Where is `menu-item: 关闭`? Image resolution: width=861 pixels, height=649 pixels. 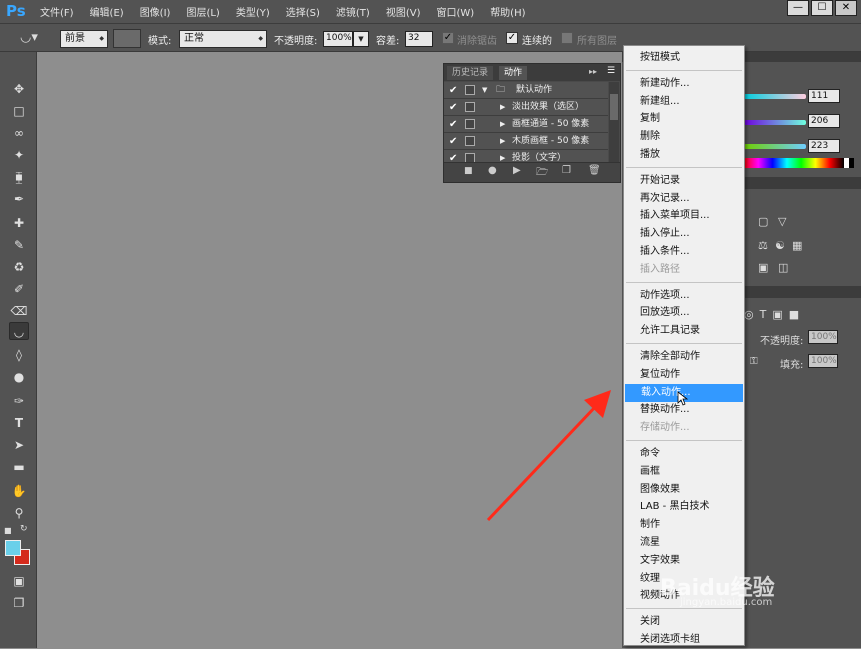
menu-item: 关闭 is located at coordinates (684, 622).